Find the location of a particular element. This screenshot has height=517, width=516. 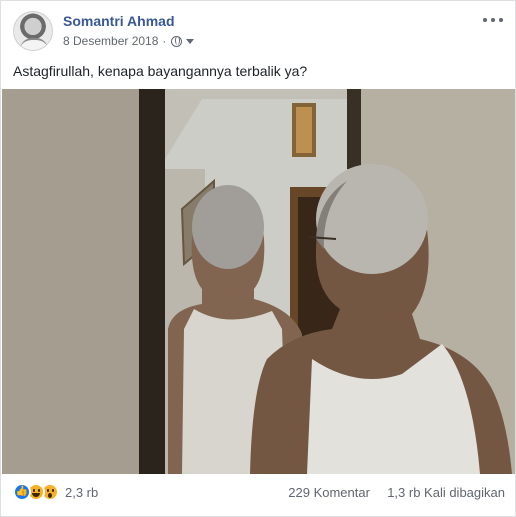

reaction-count: 2,3 rb is located at coordinates (81, 492).